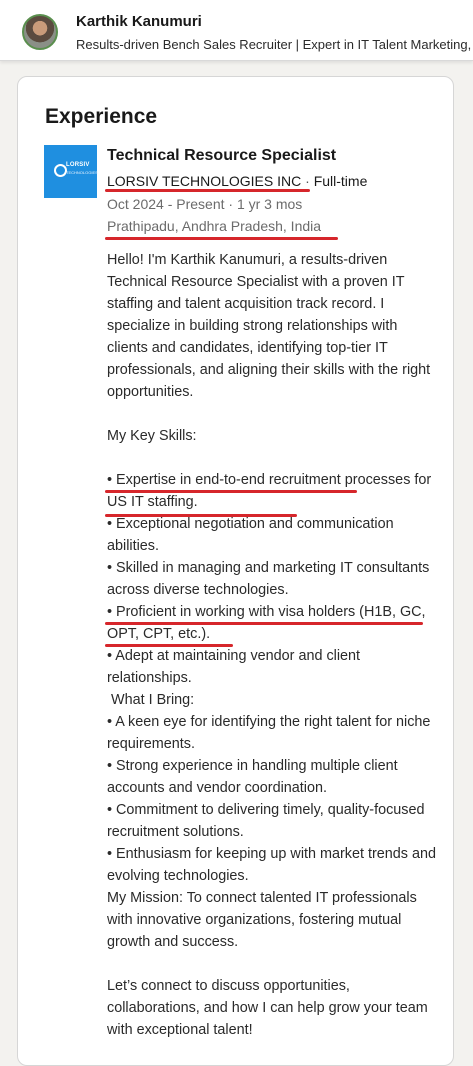 This screenshot has width=473, height=1066. Describe the element at coordinates (222, 155) in the screenshot. I see `job-title: Technical Resource Specialist` at that location.